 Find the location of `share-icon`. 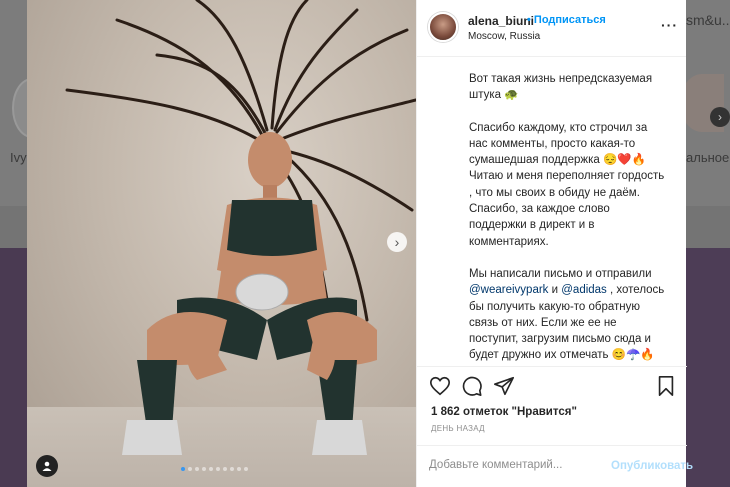

share-icon is located at coordinates (504, 386).